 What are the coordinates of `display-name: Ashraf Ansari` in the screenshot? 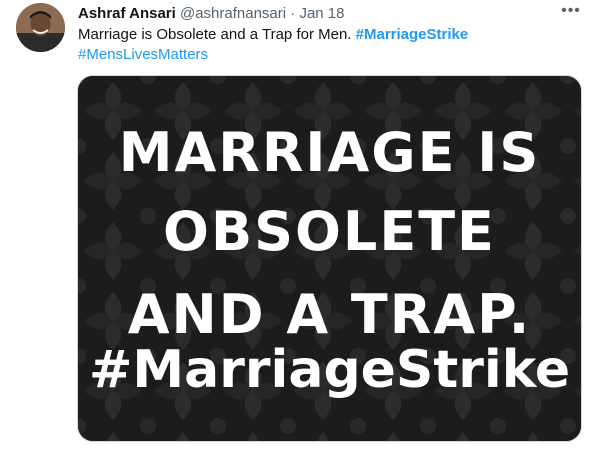 It's located at (127, 13).